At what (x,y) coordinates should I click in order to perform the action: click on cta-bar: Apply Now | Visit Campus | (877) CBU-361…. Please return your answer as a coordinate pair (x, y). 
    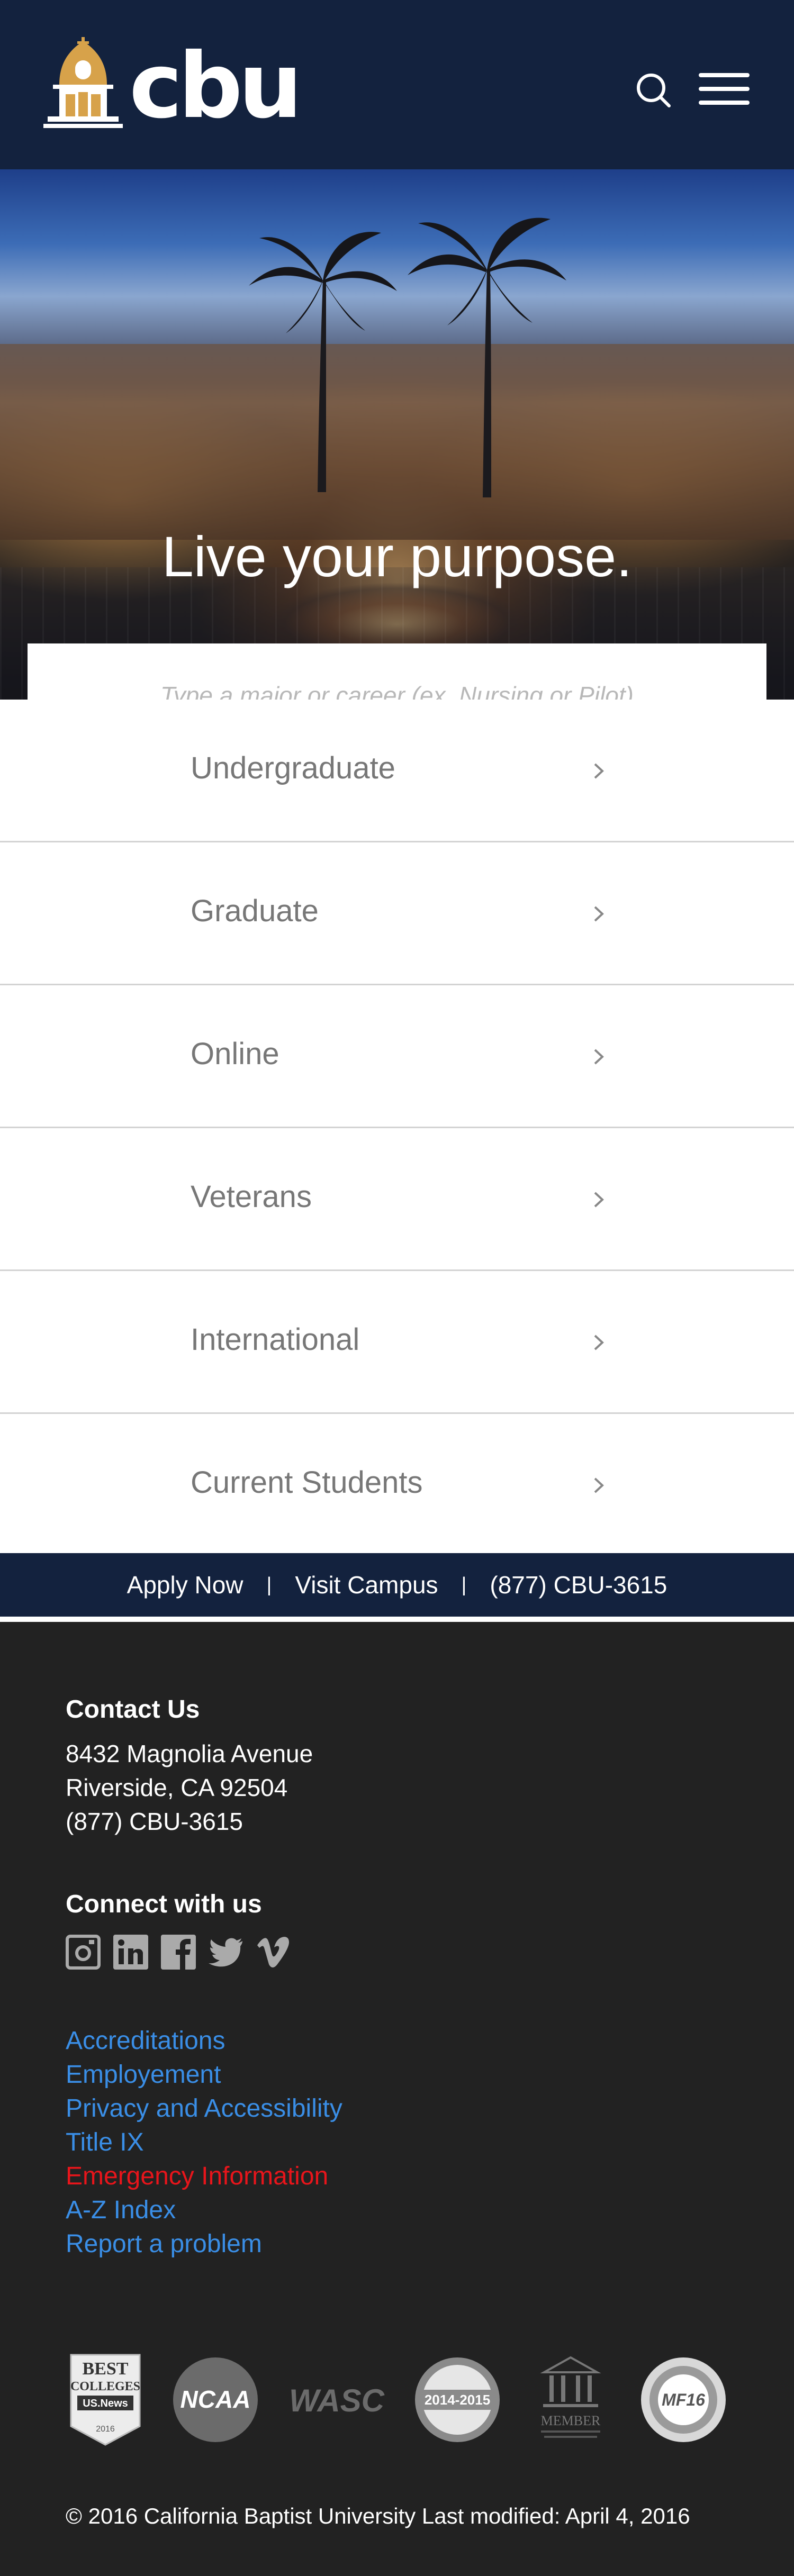
    Looking at the image, I should click on (397, 1587).